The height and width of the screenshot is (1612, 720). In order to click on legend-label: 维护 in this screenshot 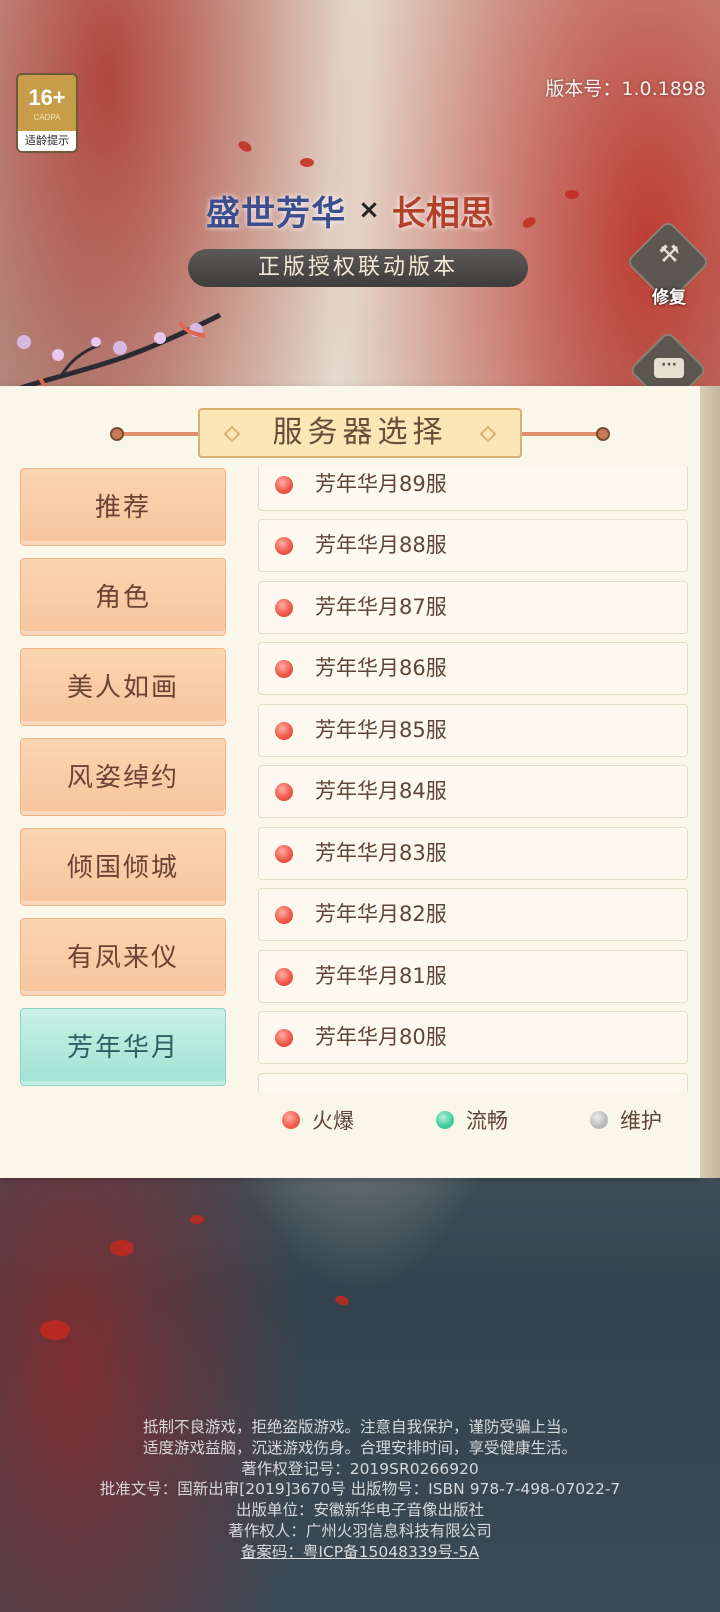, I will do `click(641, 1121)`.